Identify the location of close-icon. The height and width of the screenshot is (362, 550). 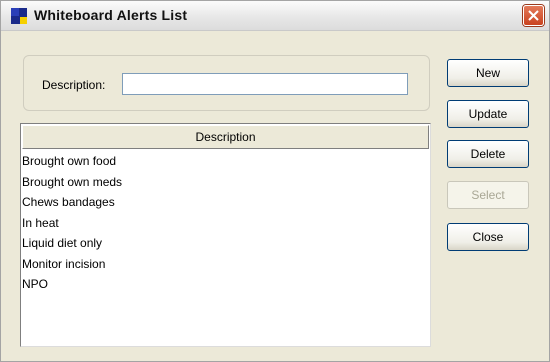
(533, 15).